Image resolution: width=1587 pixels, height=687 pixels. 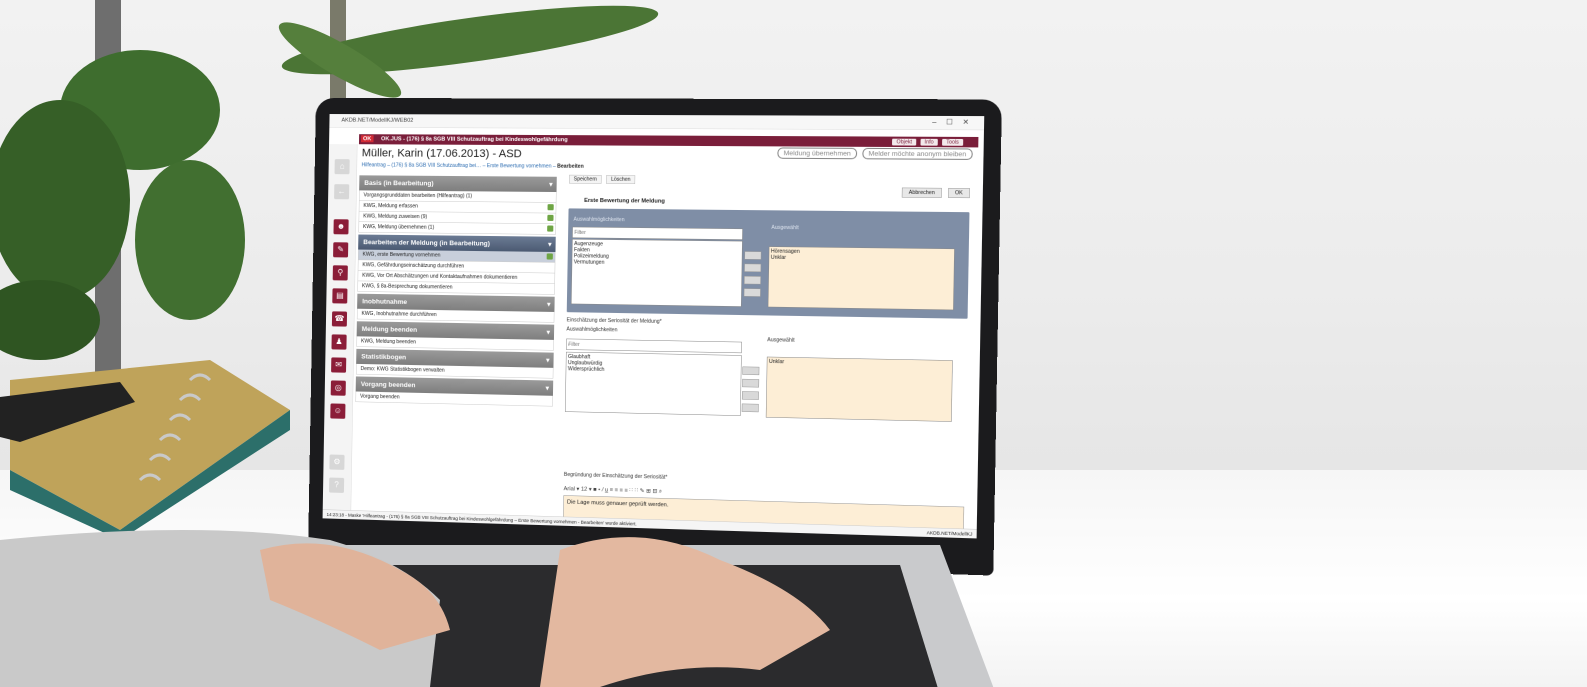 I want to click on objekt-button: Objekt, so click(x=904, y=142).